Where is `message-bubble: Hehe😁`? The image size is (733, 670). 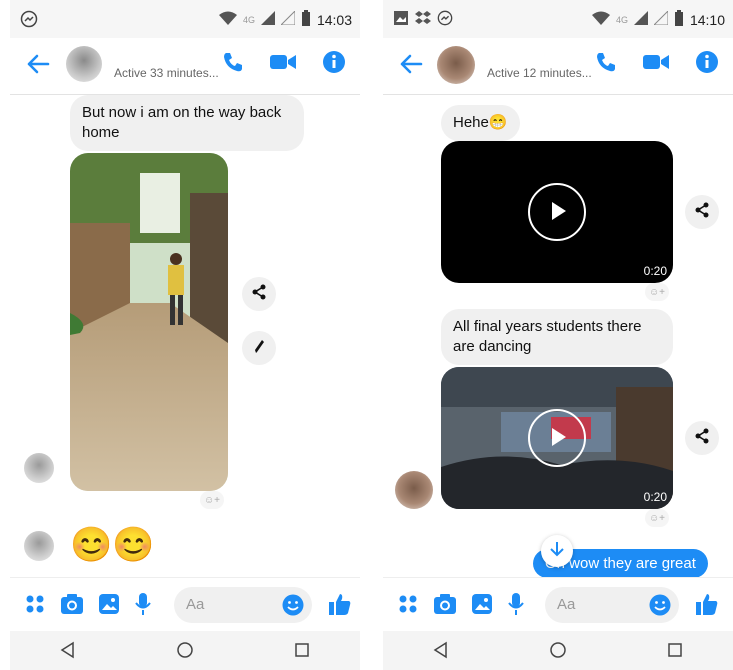
message-bubble: Hehe😁 is located at coordinates (480, 123).